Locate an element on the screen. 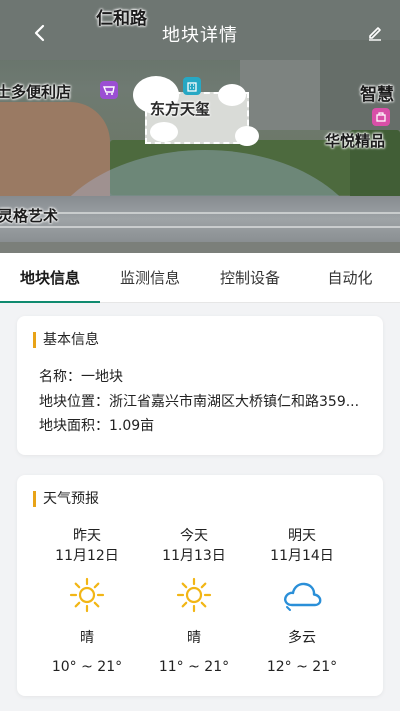 The width and height of the screenshot is (400, 711). map-poi-label: 东方天玺 is located at coordinates (180, 109).